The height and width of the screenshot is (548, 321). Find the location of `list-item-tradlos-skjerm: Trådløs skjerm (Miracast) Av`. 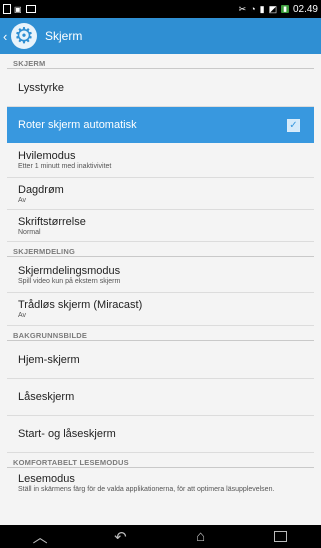

list-item-tradlos-skjerm: Trådløs skjerm (Miracast) Av is located at coordinates (160, 309).